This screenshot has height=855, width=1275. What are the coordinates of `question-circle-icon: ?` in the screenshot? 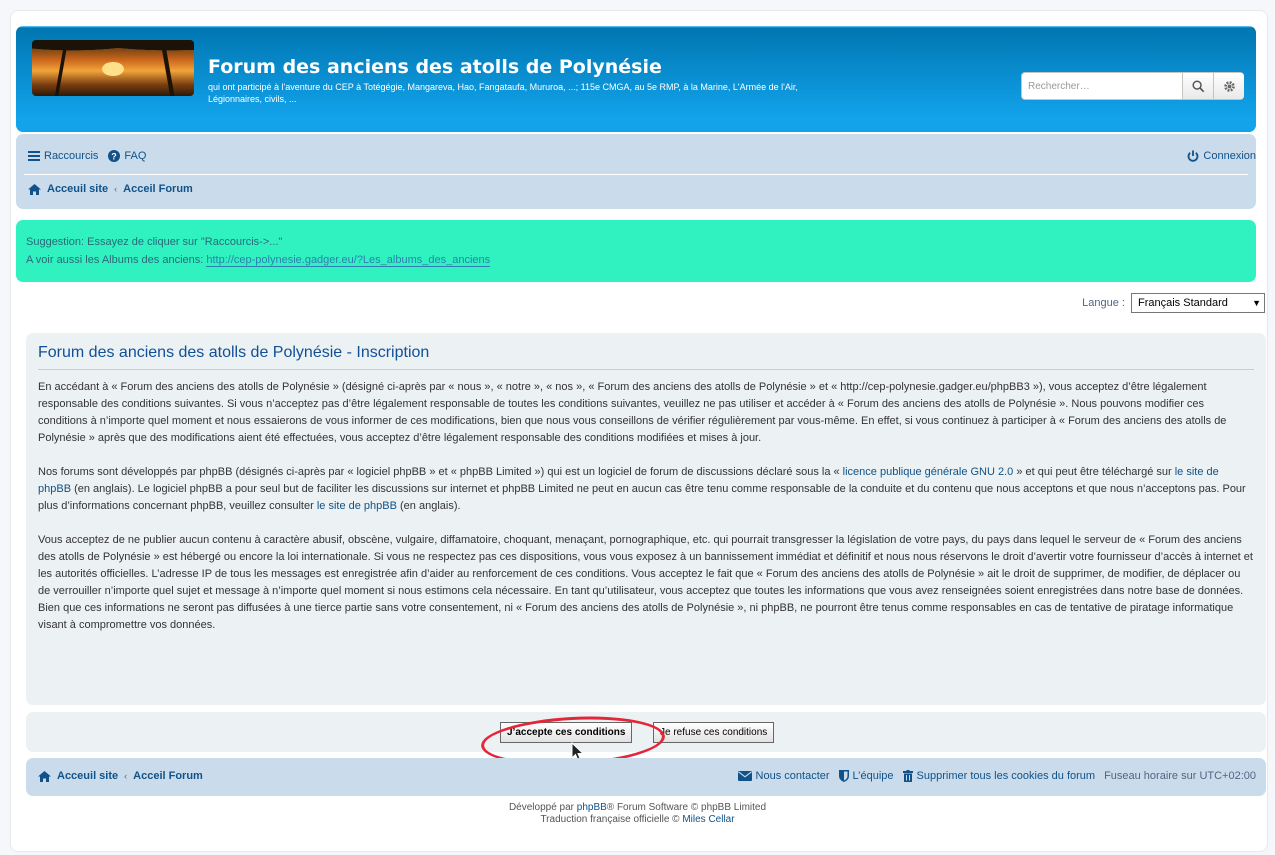 It's located at (114, 156).